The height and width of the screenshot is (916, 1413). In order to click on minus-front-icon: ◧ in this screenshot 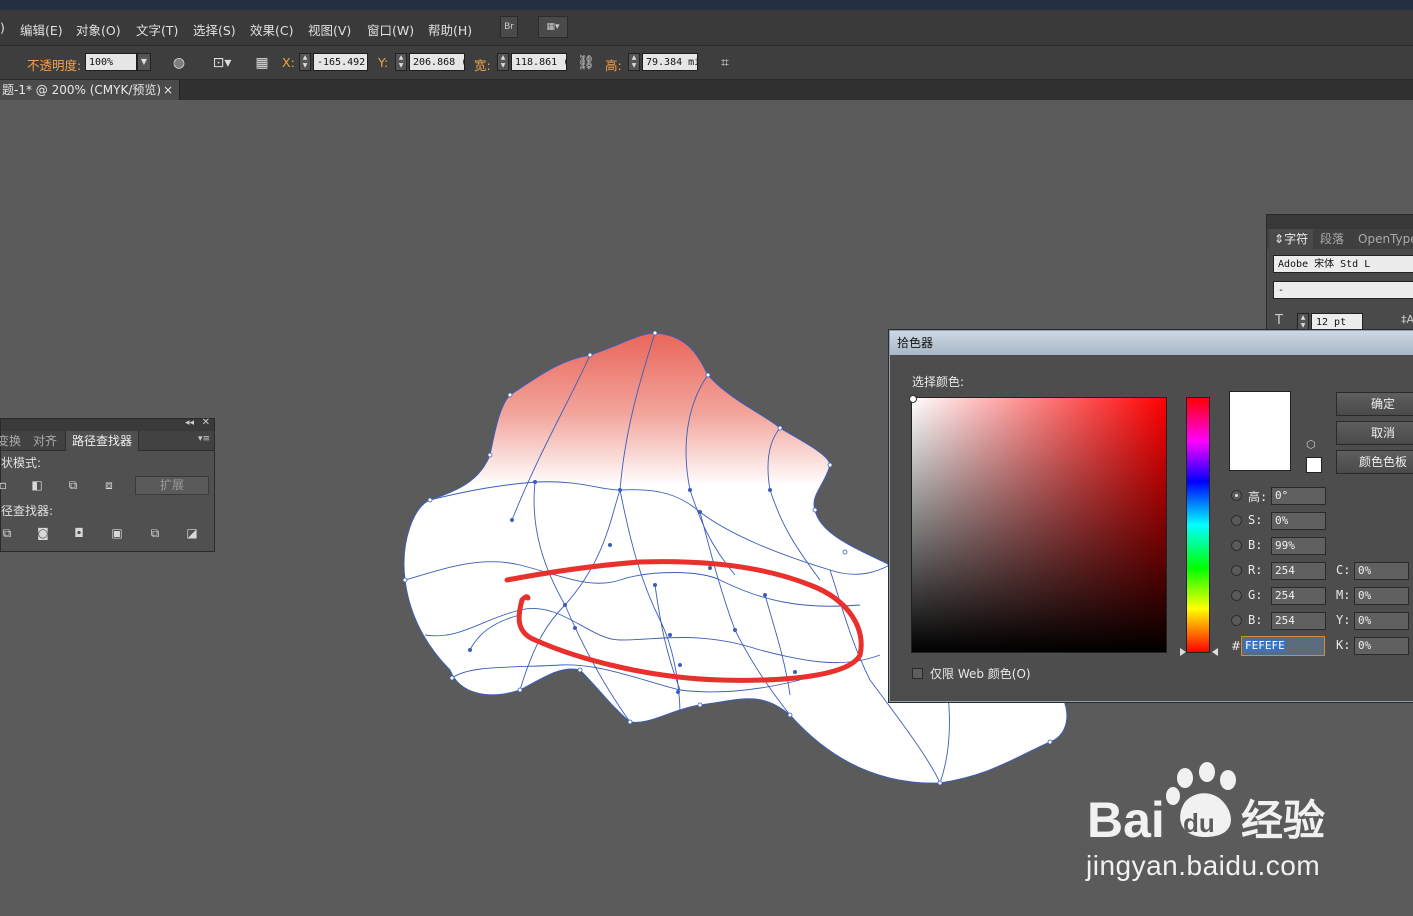, I will do `click(37, 485)`.